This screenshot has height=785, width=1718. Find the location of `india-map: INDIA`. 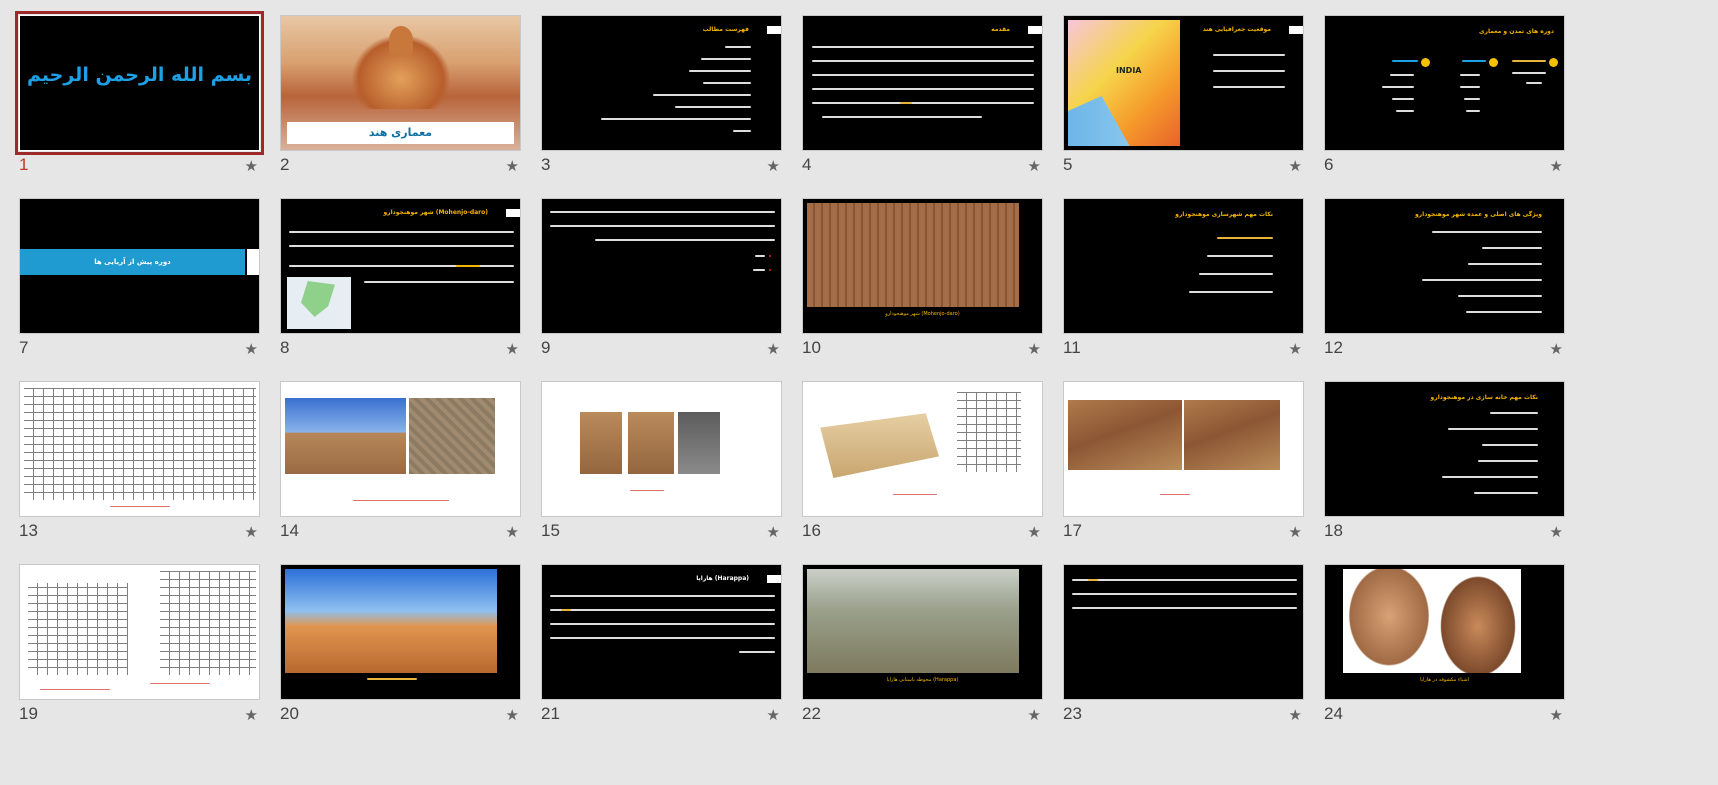

india-map: INDIA is located at coordinates (1124, 83).